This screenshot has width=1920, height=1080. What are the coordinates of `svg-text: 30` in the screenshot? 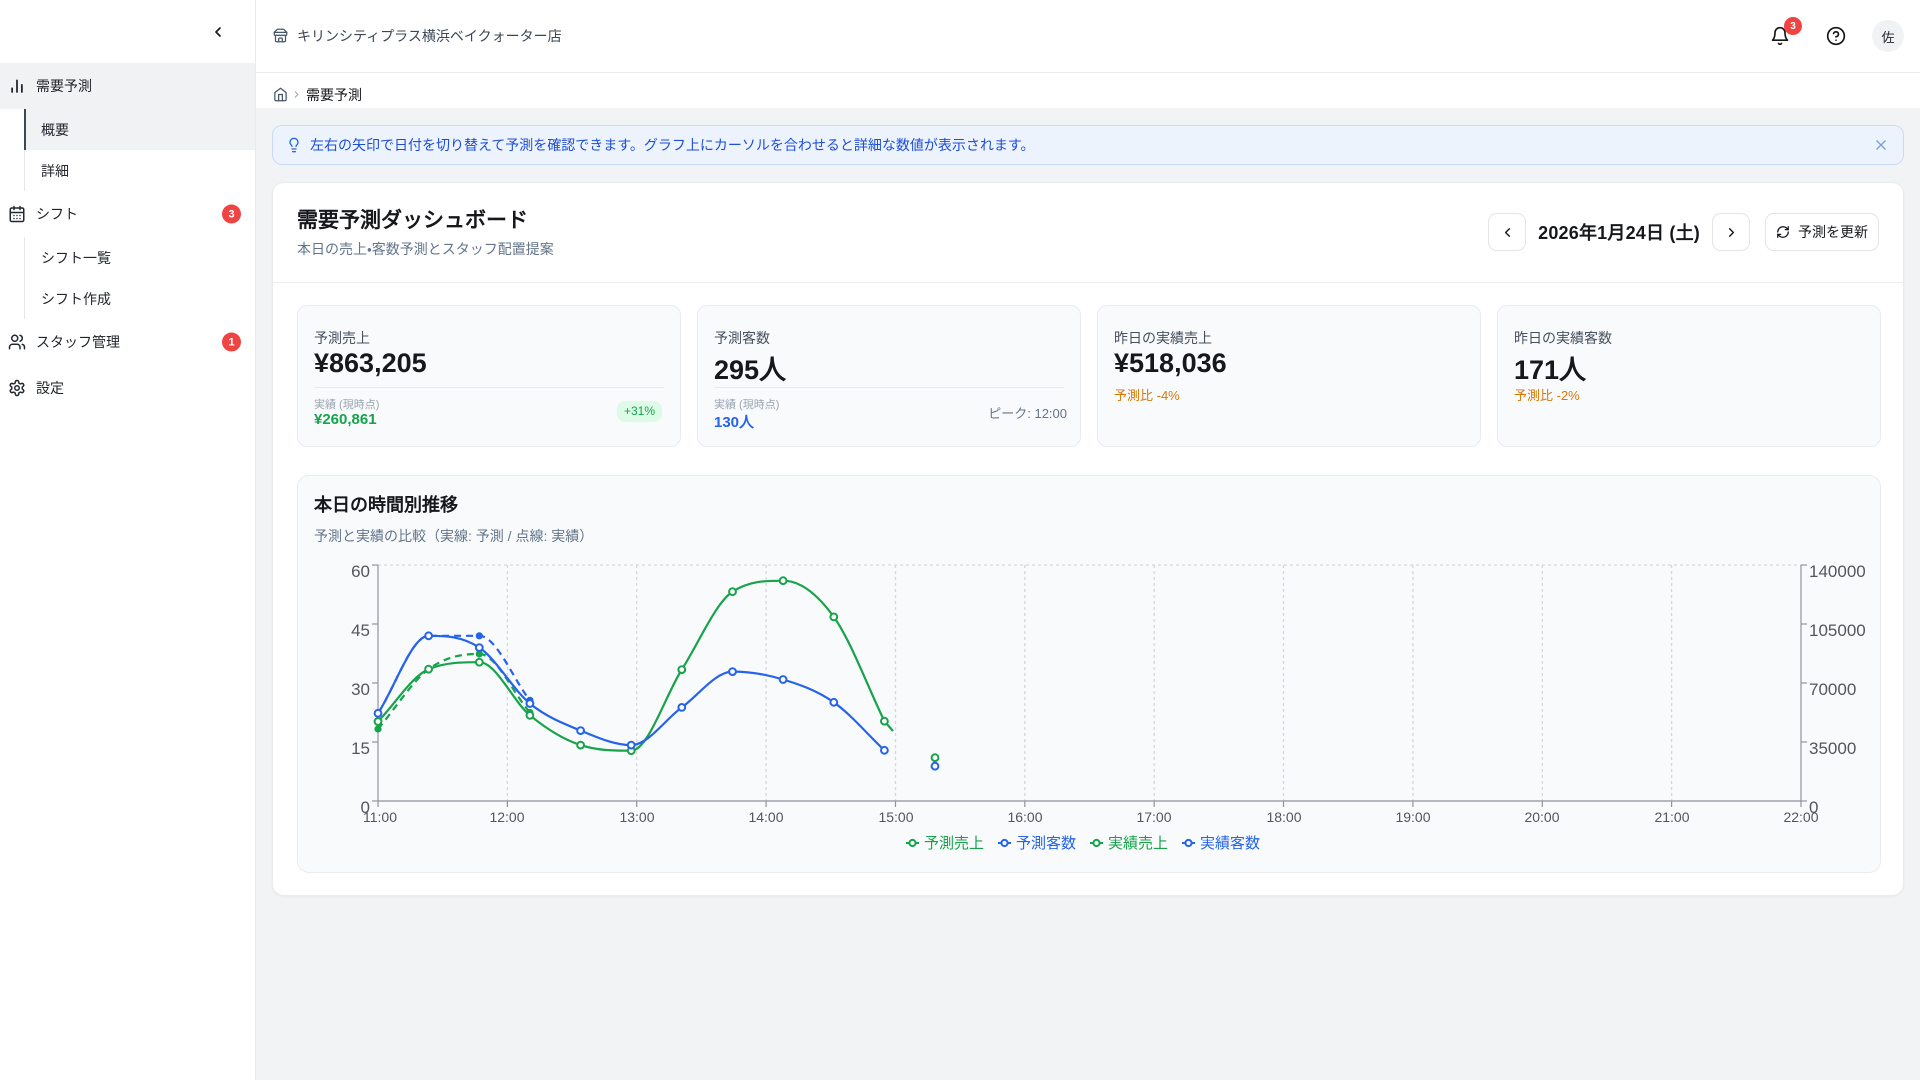 It's located at (360, 689).